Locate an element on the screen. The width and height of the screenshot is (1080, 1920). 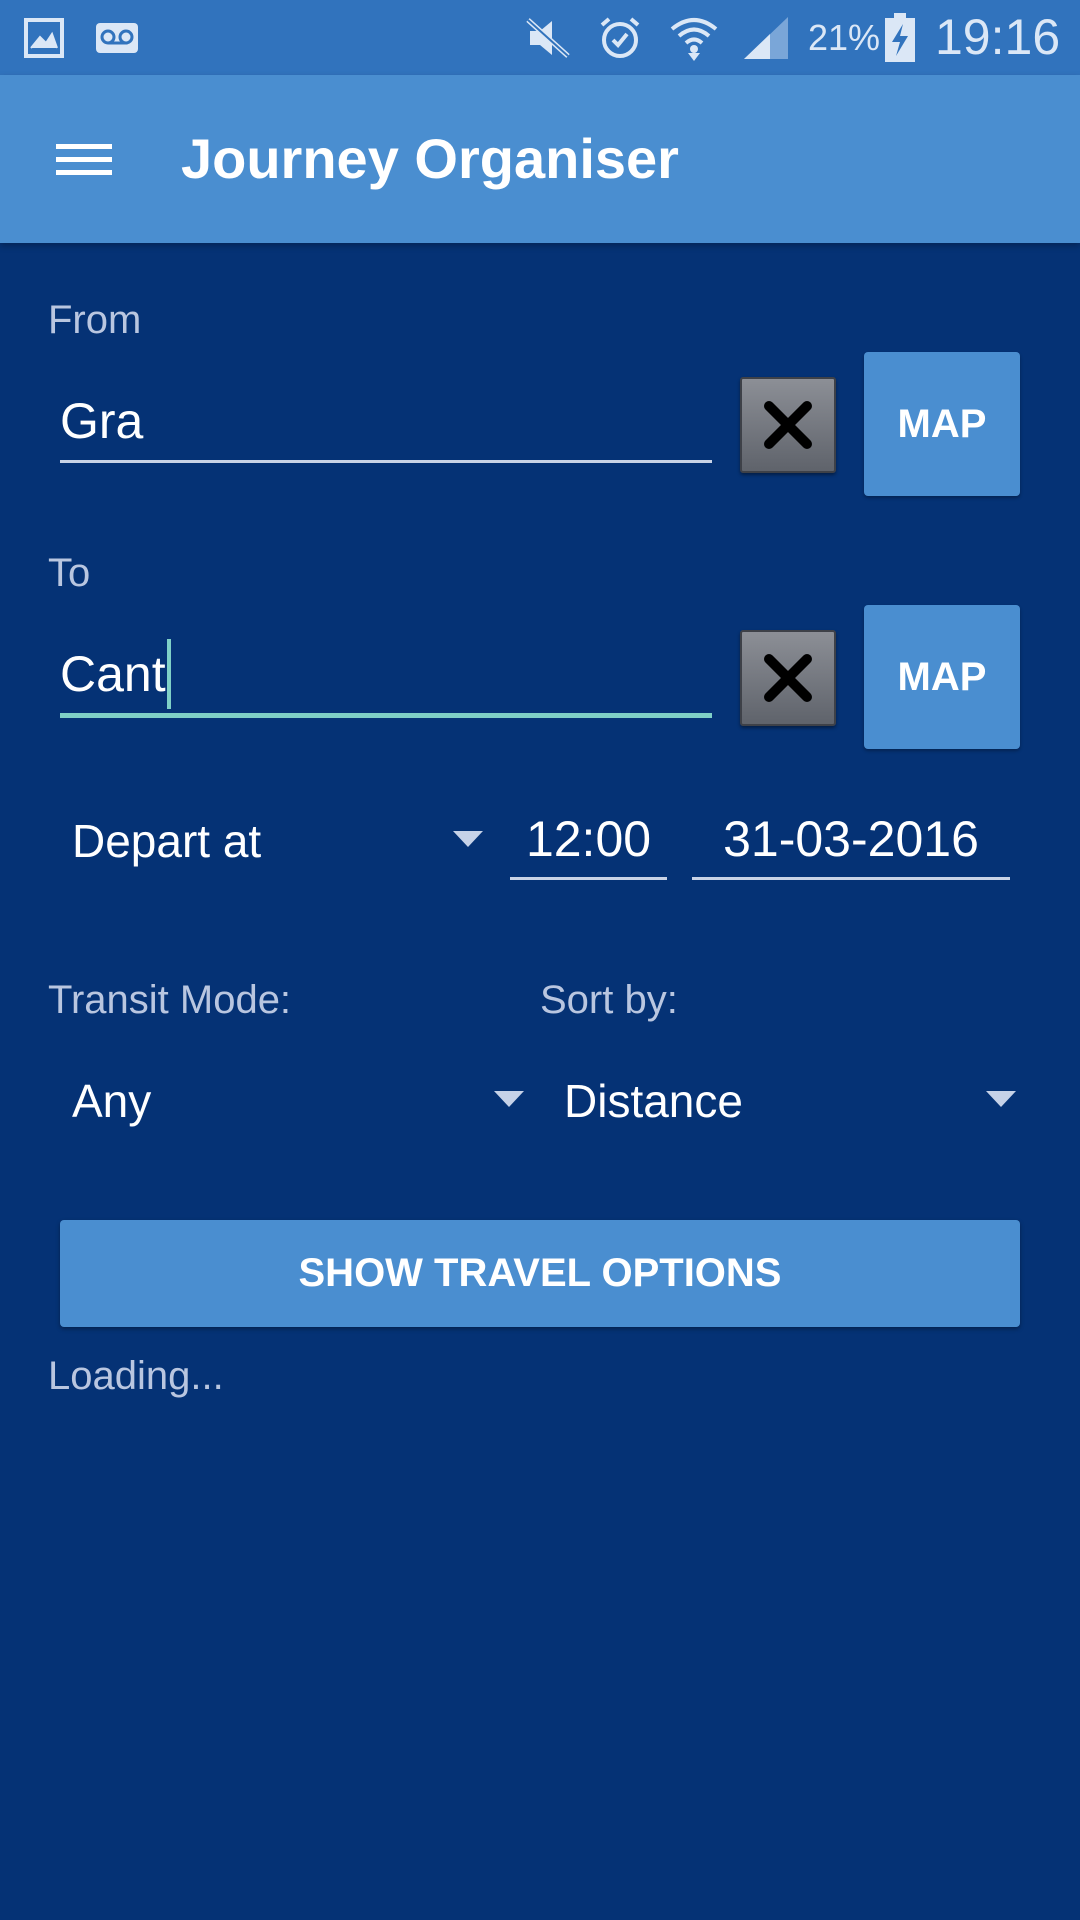
from-label: From is located at coordinates (95, 320).